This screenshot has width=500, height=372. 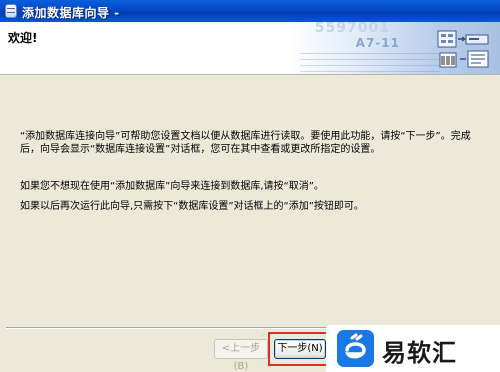 I want to click on banner-heading: 欢迎!, so click(x=23, y=38).